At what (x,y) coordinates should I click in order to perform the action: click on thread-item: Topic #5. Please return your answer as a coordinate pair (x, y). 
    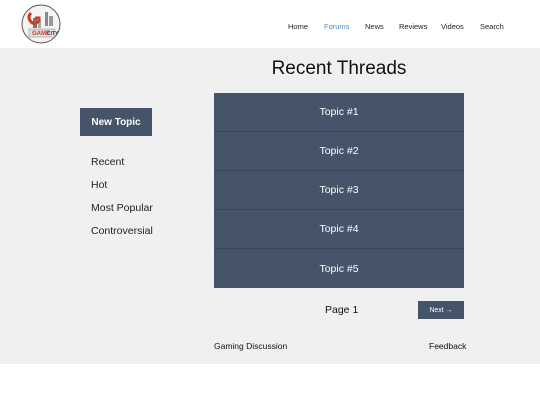
    Looking at the image, I should click on (339, 268).